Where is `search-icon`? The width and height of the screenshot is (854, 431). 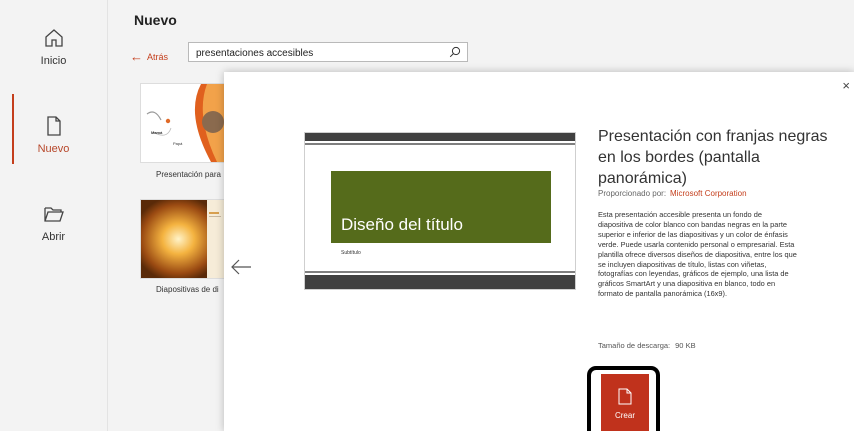 search-icon is located at coordinates (455, 52).